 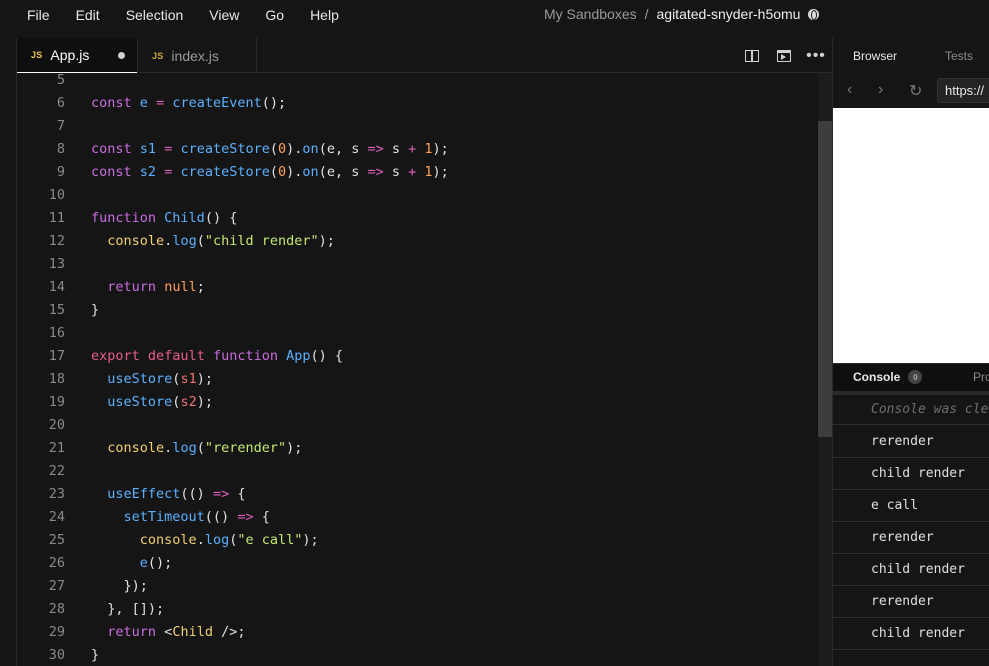 I want to click on tab-label: index.js, so click(x=195, y=55).